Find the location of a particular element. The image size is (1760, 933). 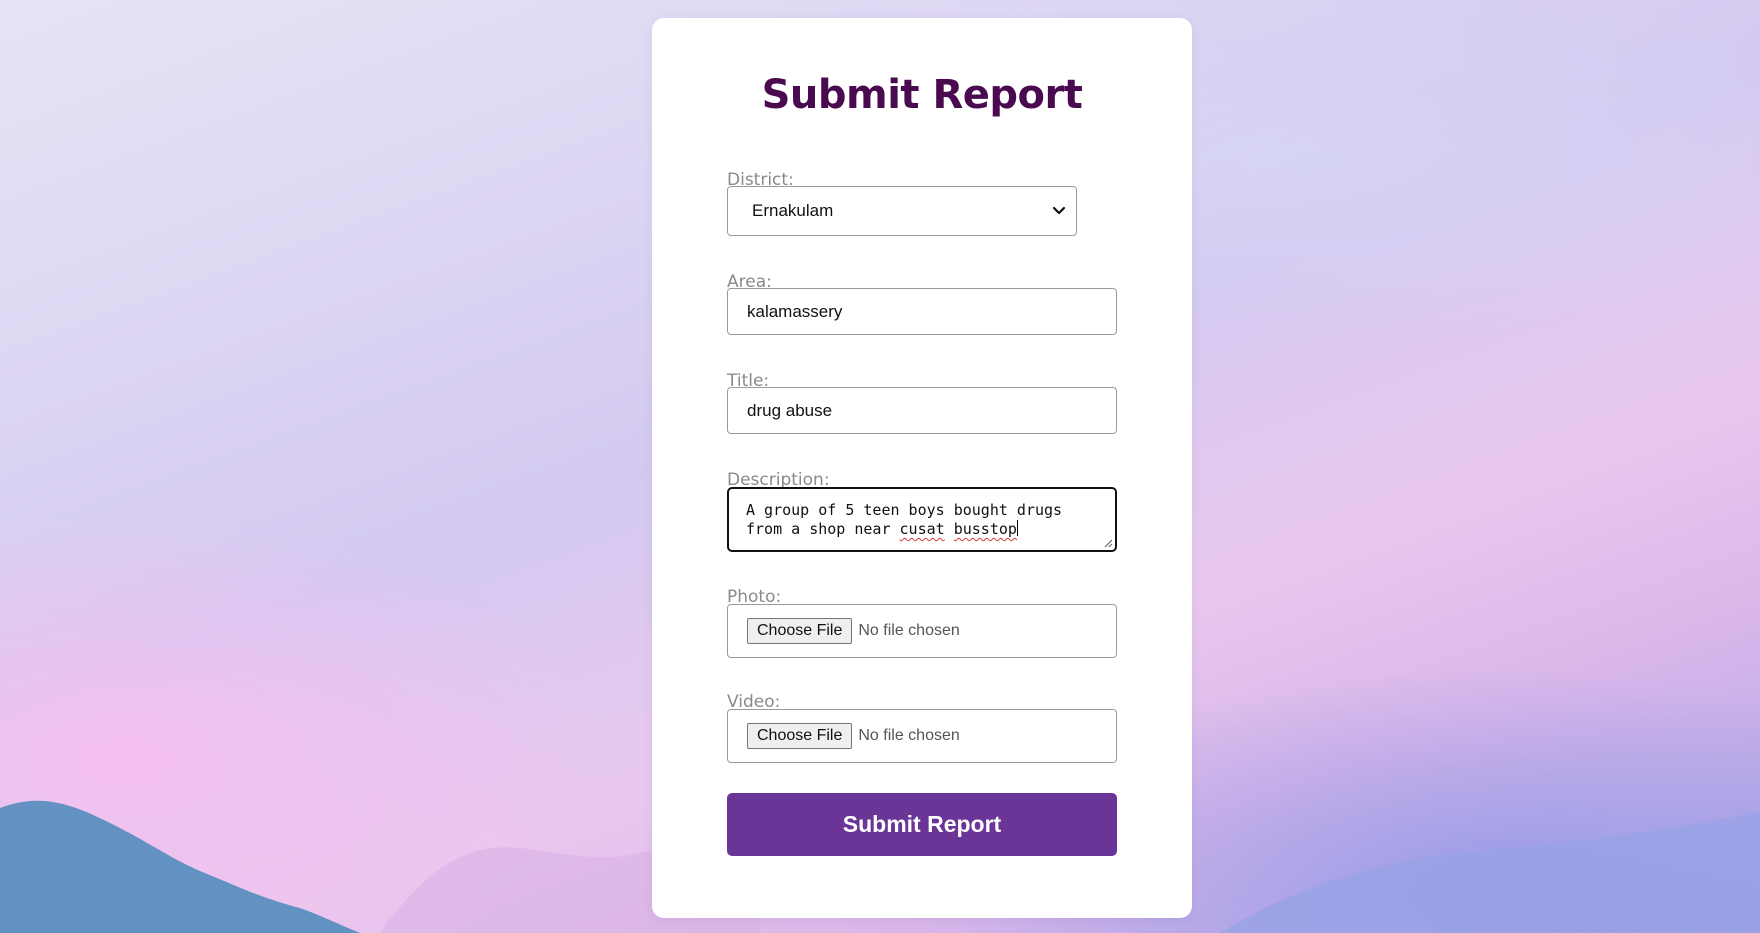

form-heading: Submit Report is located at coordinates (922, 95).